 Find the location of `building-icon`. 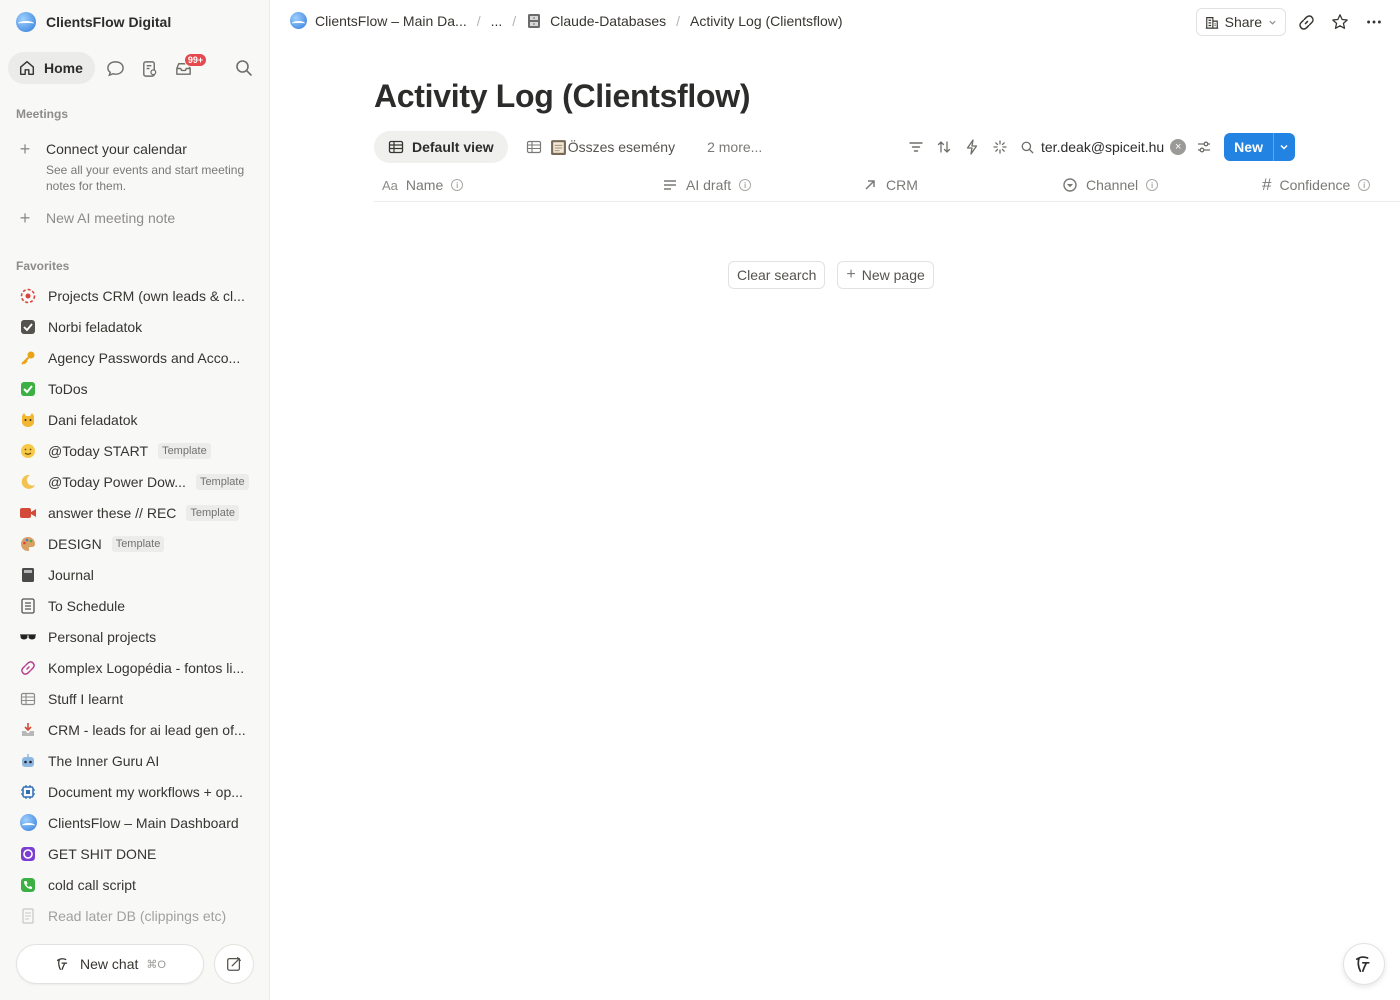

building-icon is located at coordinates (1211, 23).